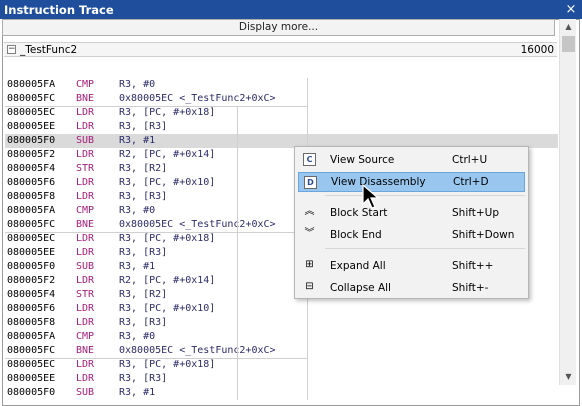  I want to click on row-operands: R3, [R2], so click(143, 294).